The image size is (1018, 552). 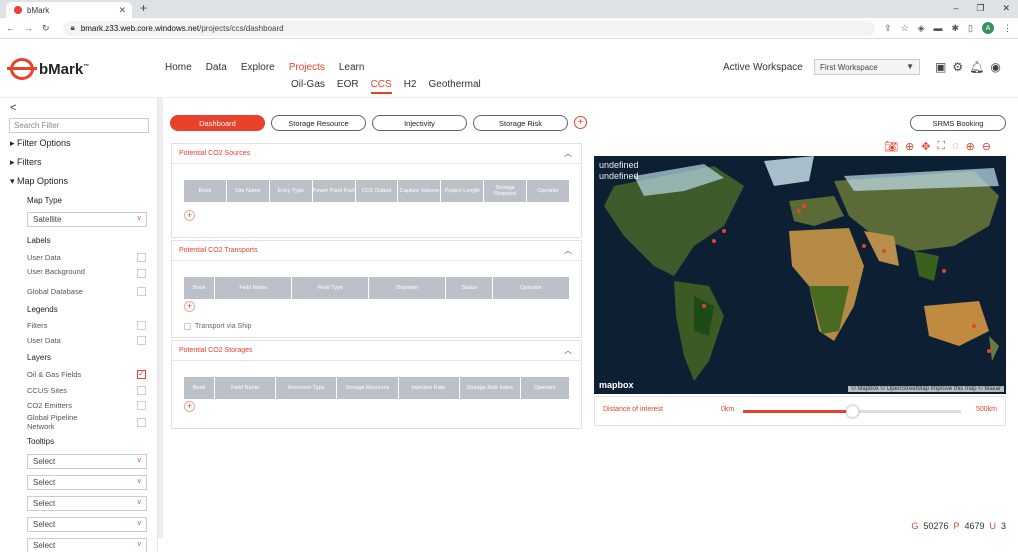 I want to click on add-tab-button: +, so click(x=580, y=122).